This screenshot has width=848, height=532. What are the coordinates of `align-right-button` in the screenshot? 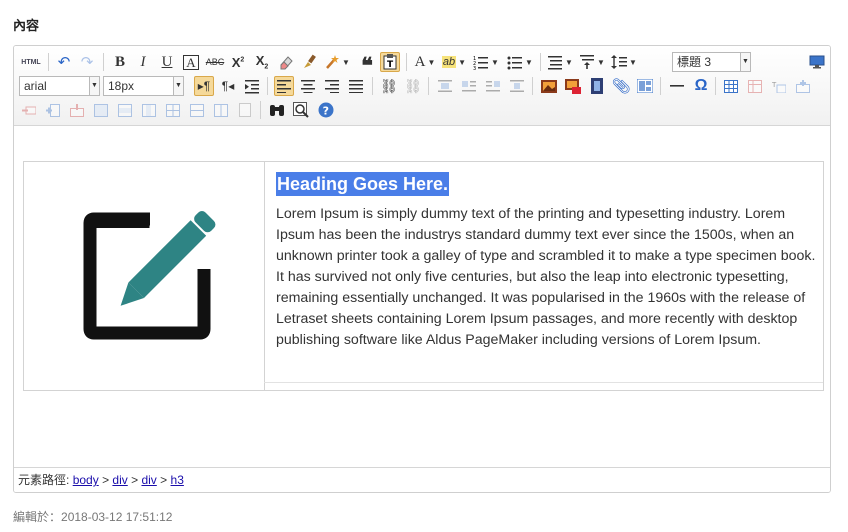 It's located at (332, 86).